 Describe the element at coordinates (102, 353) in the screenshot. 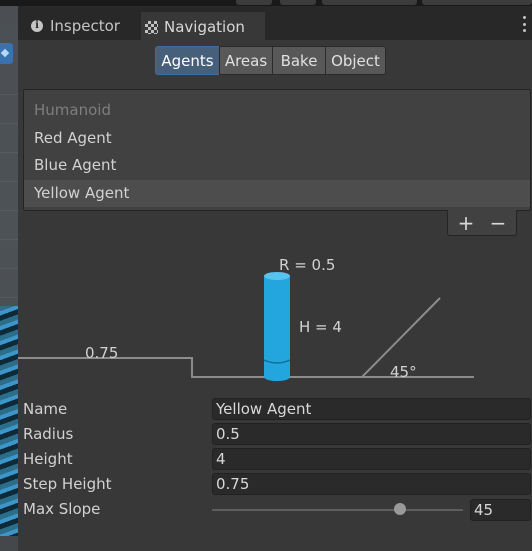

I see `step-height-label: 0.75` at that location.